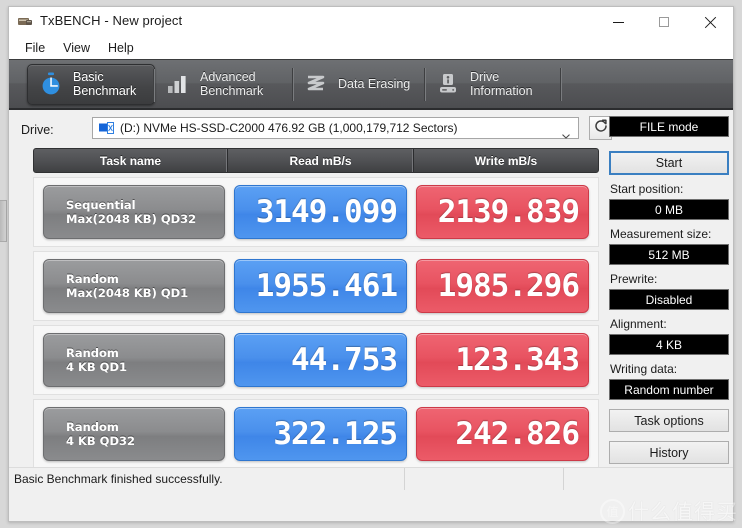  Describe the element at coordinates (669, 126) in the screenshot. I see `file-mode-button: FILE mode` at that location.